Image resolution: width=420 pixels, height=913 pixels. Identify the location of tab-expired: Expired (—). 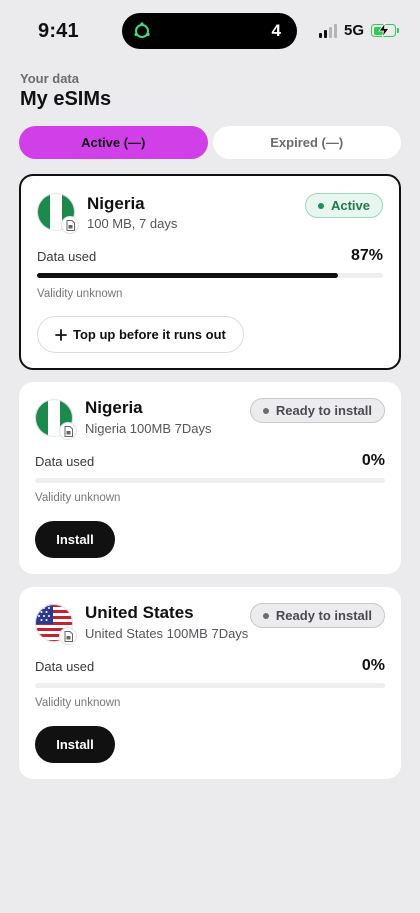
(306, 142).